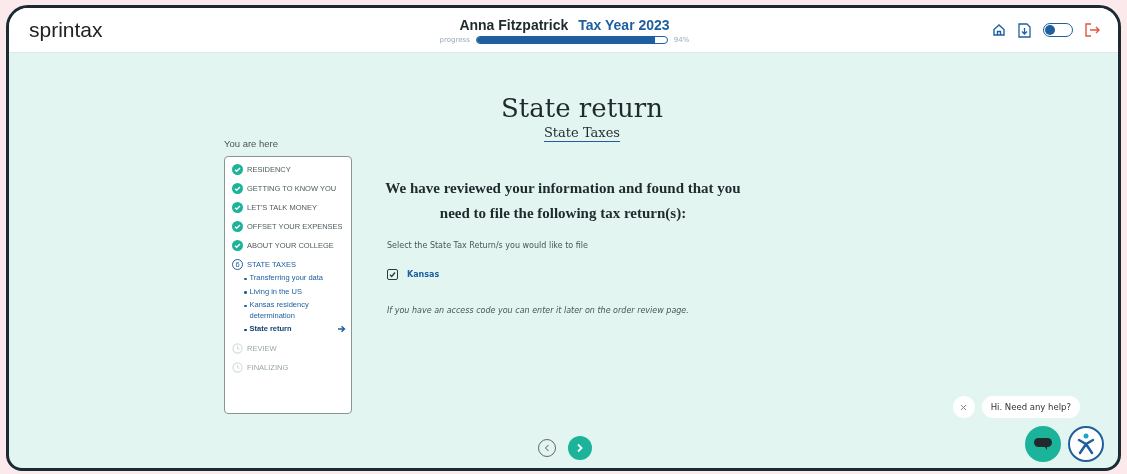 The height and width of the screenshot is (474, 1127). Describe the element at coordinates (580, 448) in the screenshot. I see `chevron-right-icon` at that location.